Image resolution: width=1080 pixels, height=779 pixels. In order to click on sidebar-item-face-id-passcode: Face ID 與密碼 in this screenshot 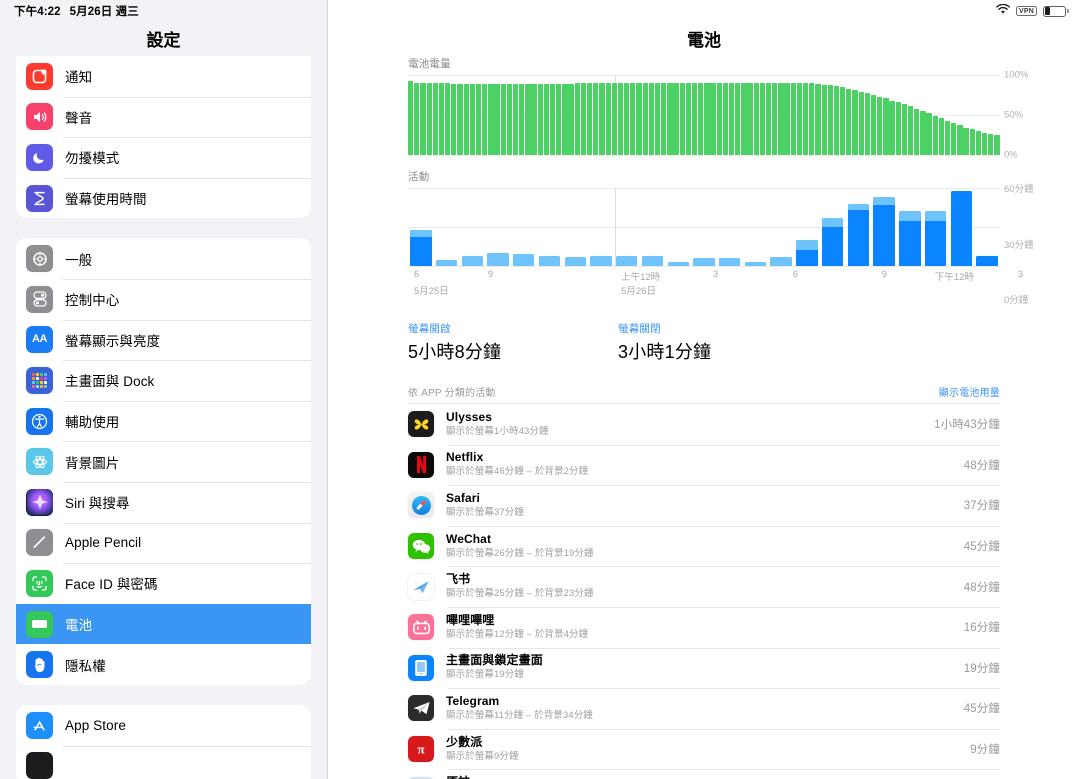, I will do `click(163, 583)`.